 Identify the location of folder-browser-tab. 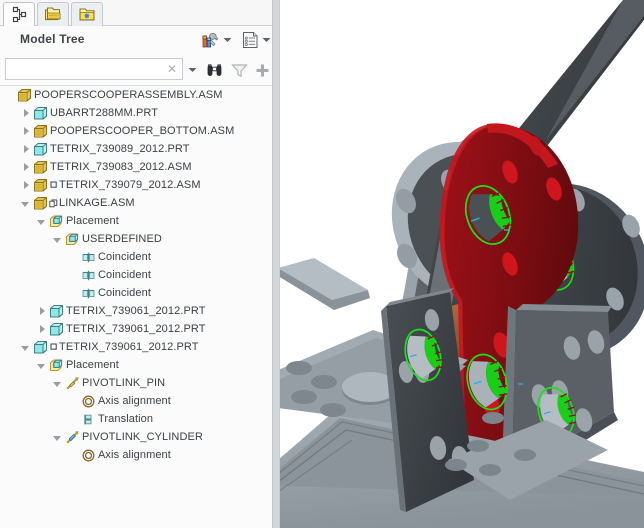
(53, 14).